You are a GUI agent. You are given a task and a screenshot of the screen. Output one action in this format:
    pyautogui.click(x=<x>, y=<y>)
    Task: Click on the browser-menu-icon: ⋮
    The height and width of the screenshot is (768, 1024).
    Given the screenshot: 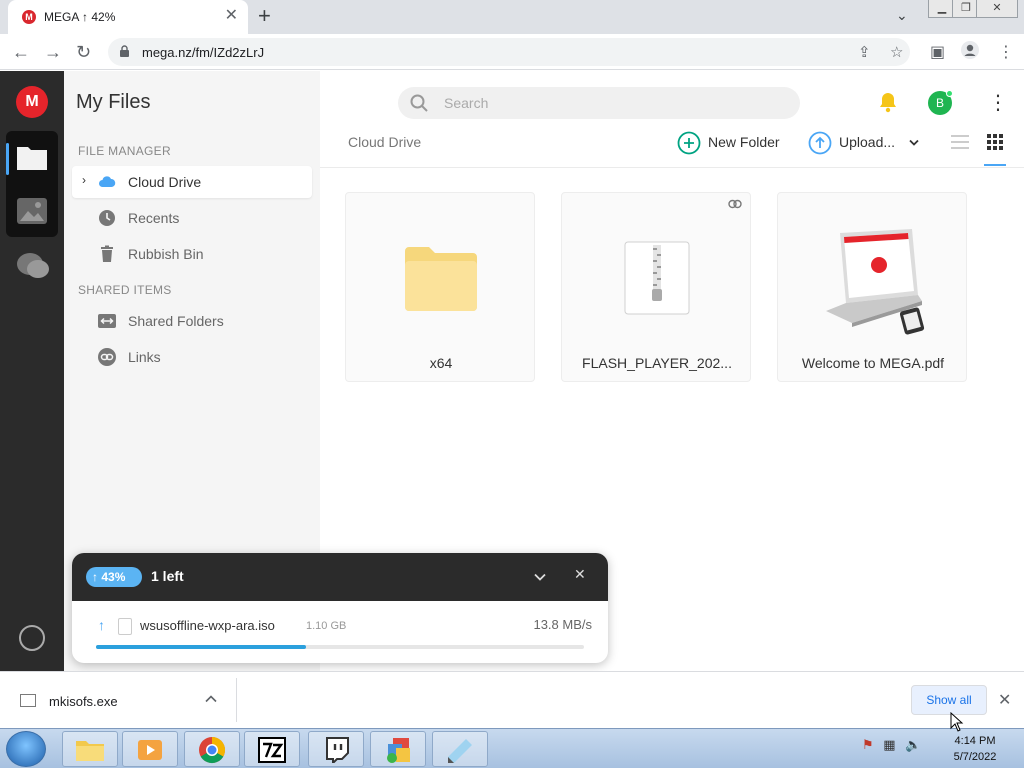 What is the action you would take?
    pyautogui.click(x=1006, y=52)
    